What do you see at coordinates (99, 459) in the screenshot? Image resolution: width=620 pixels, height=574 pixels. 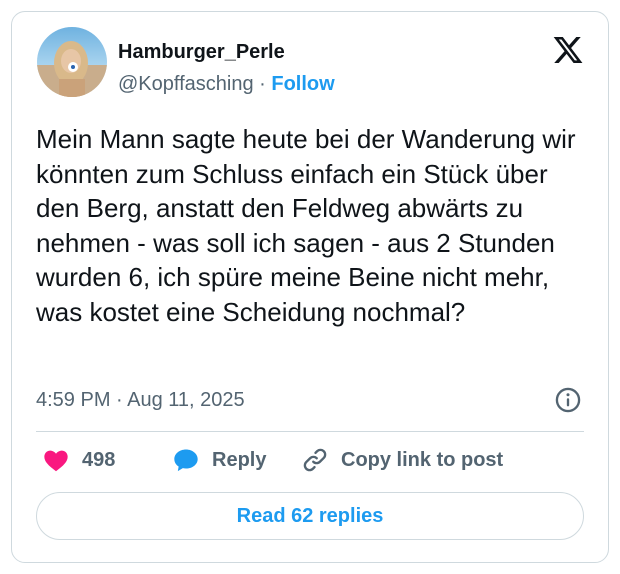 I see `like-count: 498` at bounding box center [99, 459].